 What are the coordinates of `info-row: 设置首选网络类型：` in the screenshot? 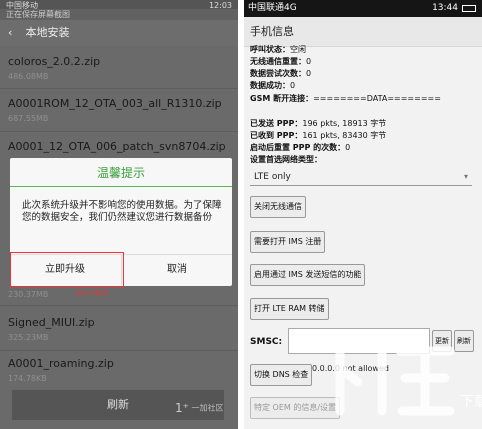 It's located at (286, 159).